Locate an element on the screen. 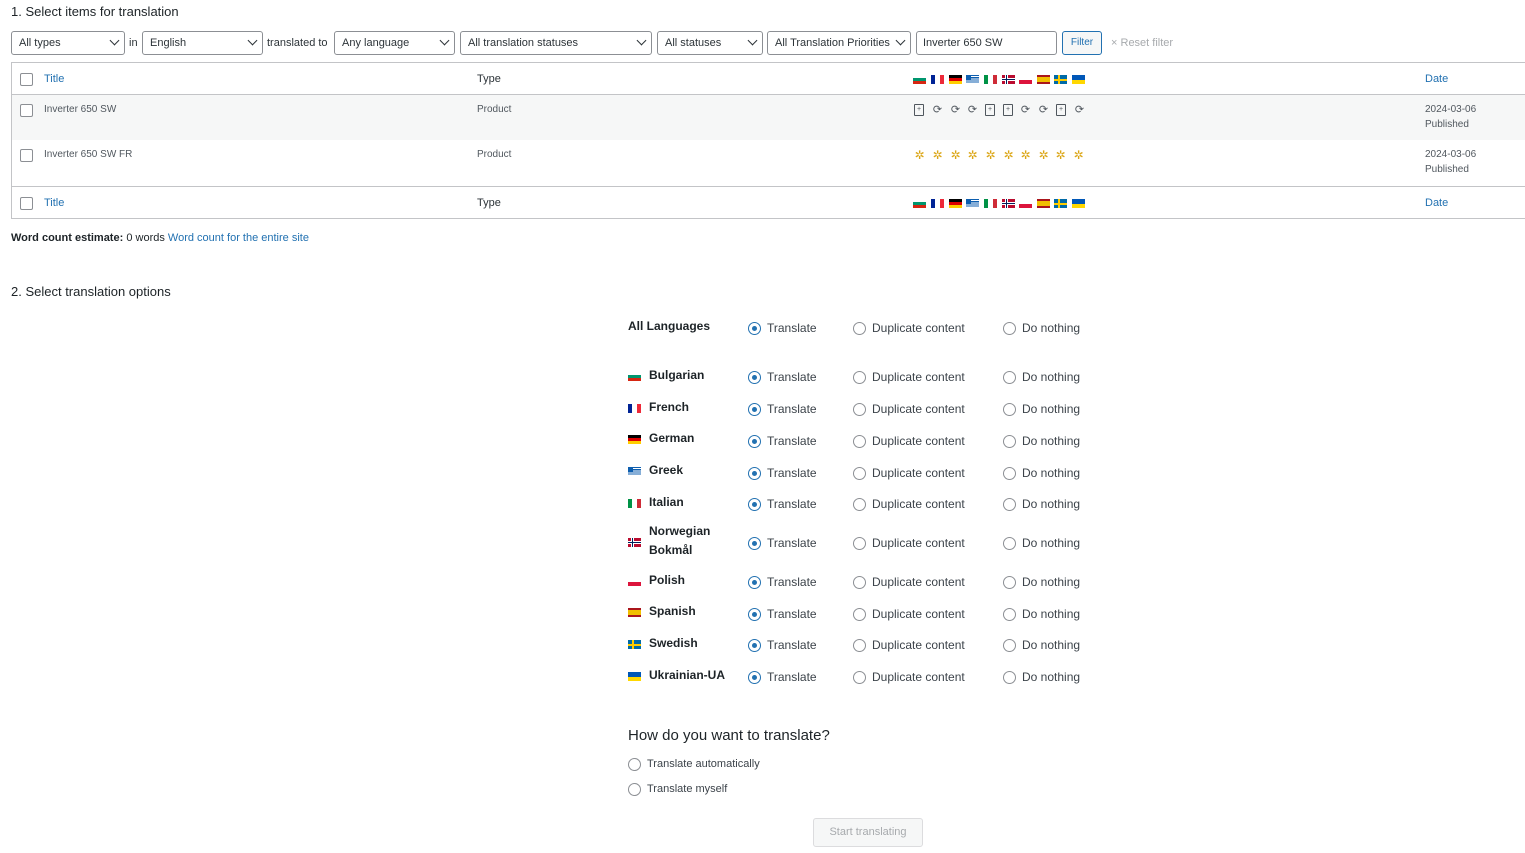 This screenshot has width=1525, height=853. swedish-translate-radio is located at coordinates (754, 645).